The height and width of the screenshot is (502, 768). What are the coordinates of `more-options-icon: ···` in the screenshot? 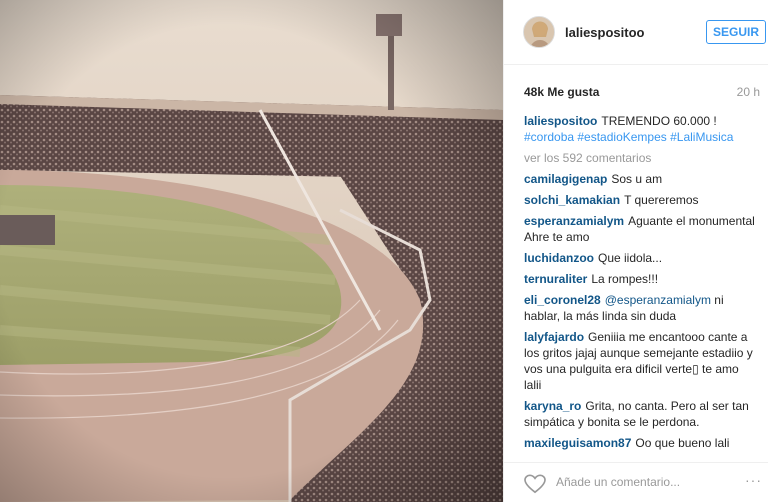 It's located at (753, 480).